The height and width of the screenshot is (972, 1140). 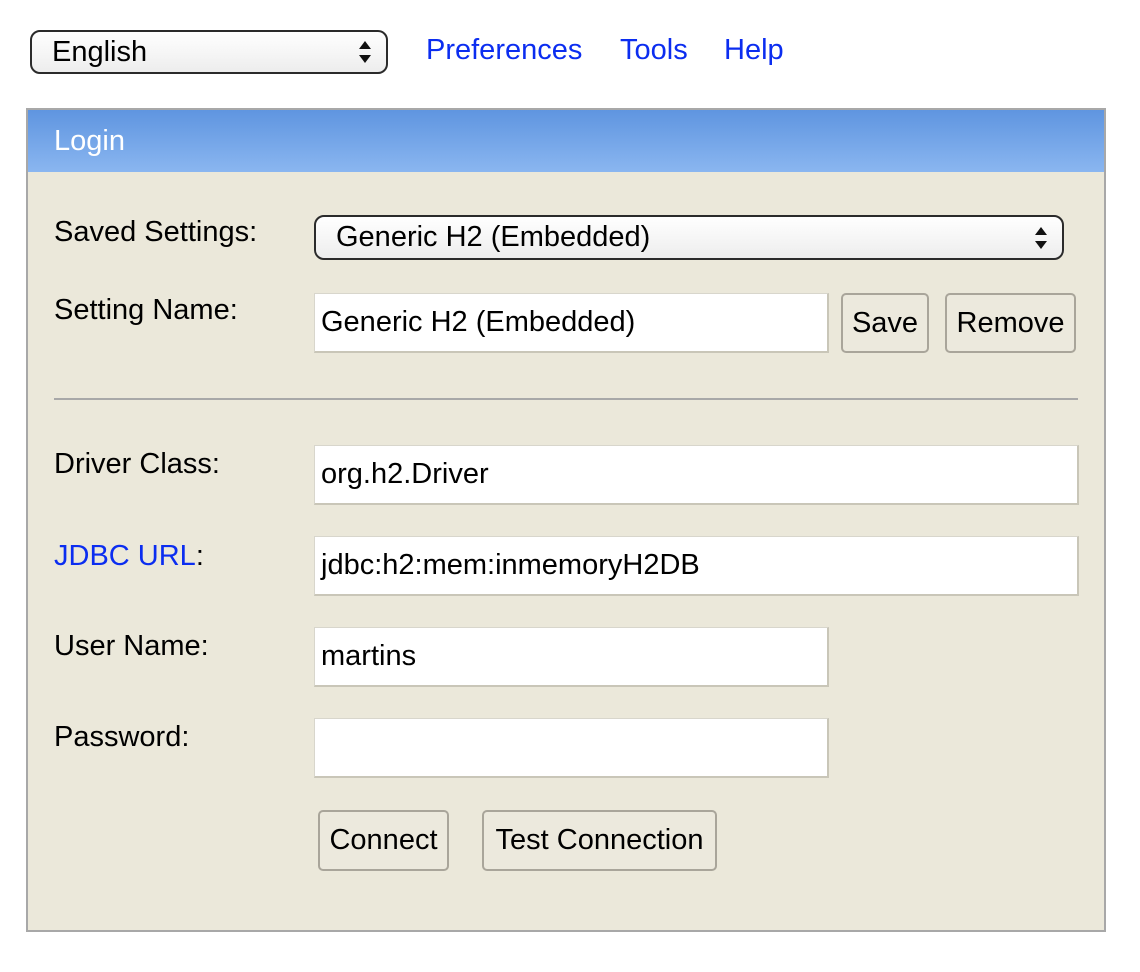 What do you see at coordinates (131, 646) in the screenshot?
I see `user-name-label: User Name:` at bounding box center [131, 646].